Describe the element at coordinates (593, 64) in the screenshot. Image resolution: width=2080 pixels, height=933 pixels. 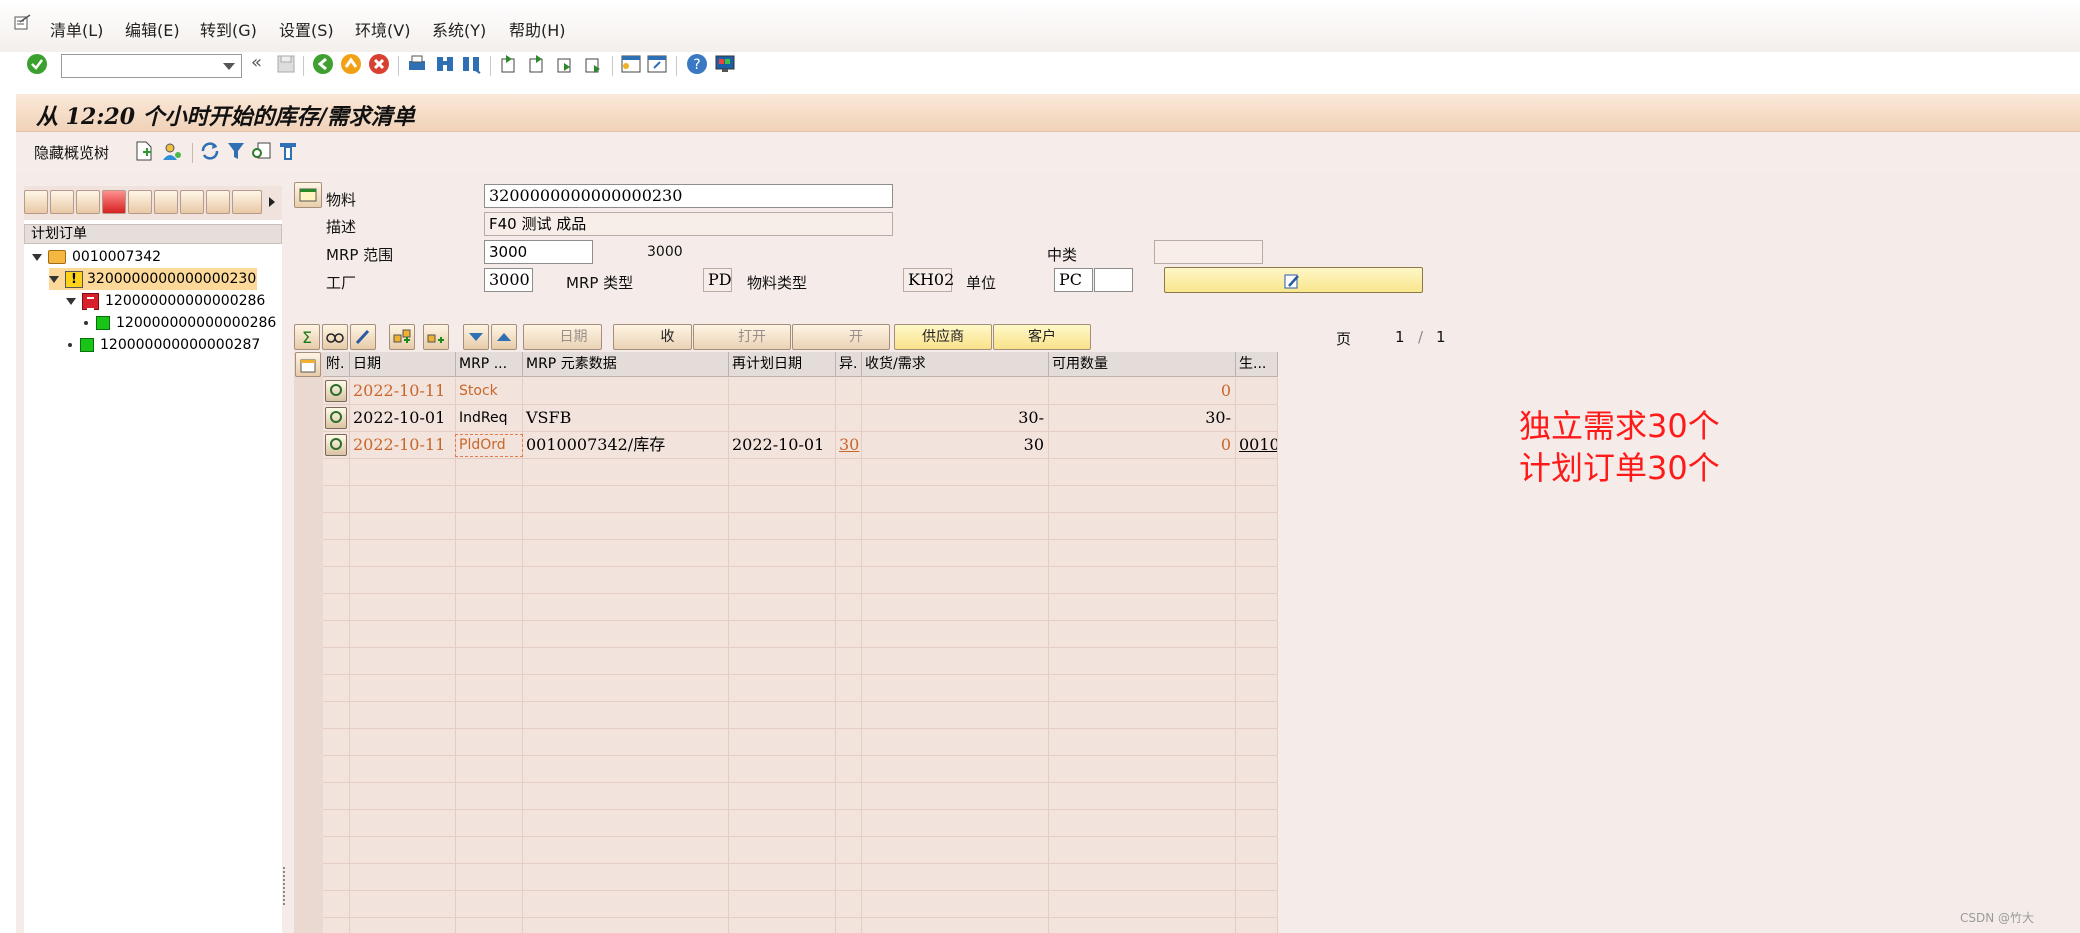
I see `last-page-icon` at that location.